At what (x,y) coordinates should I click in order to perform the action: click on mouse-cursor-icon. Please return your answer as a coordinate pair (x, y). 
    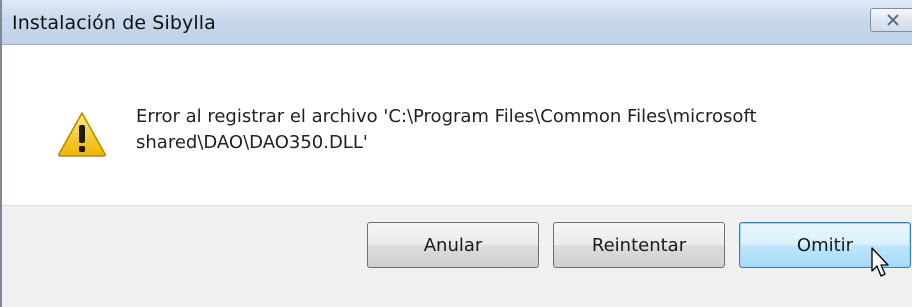
    Looking at the image, I should click on (880, 262).